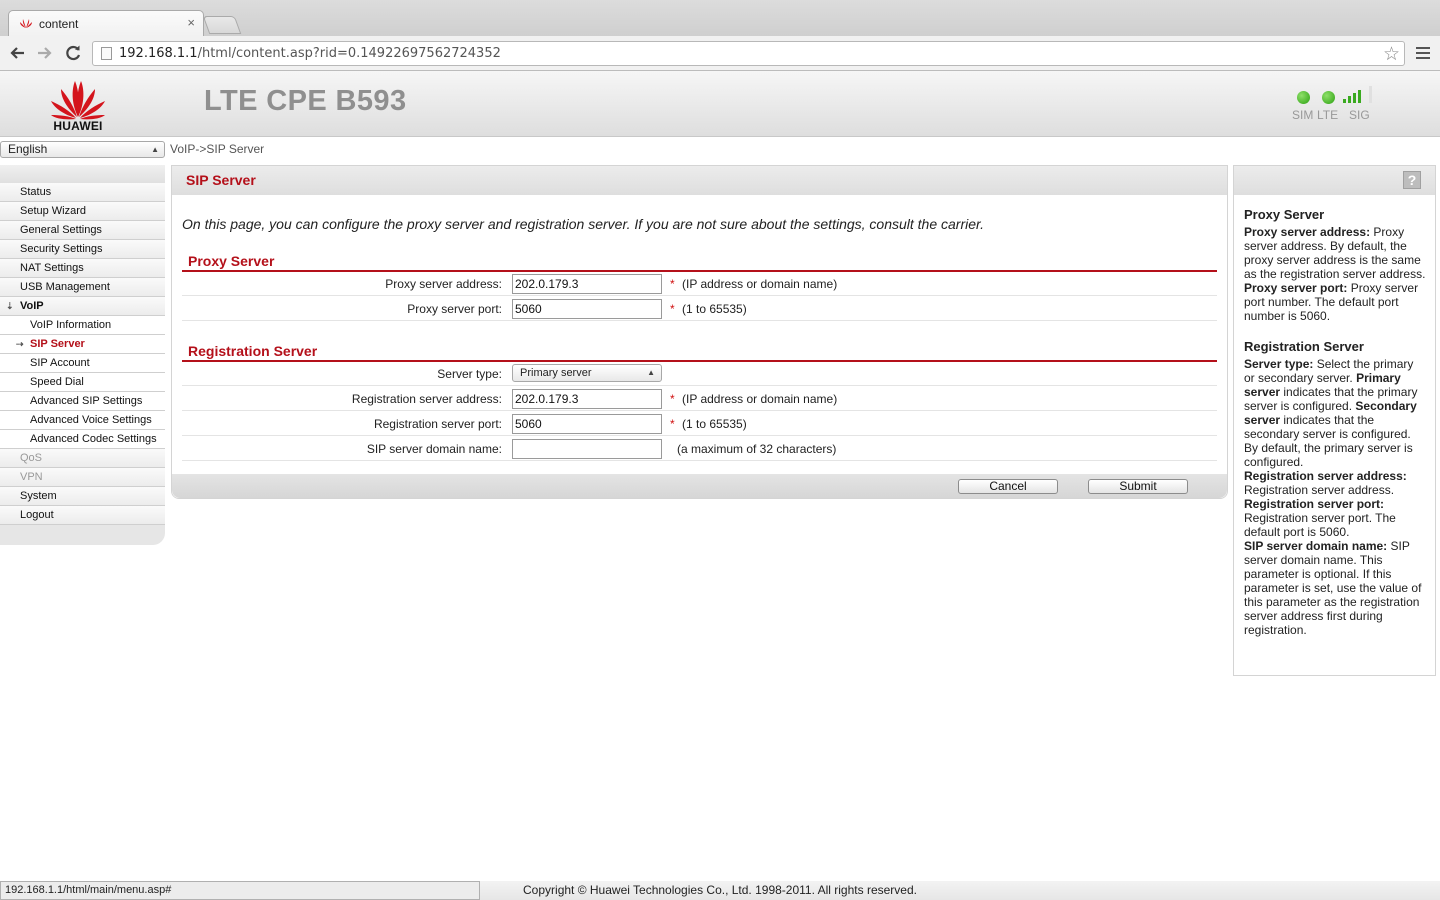  What do you see at coordinates (78, 126) in the screenshot?
I see `brand-name: HUAWEI` at bounding box center [78, 126].